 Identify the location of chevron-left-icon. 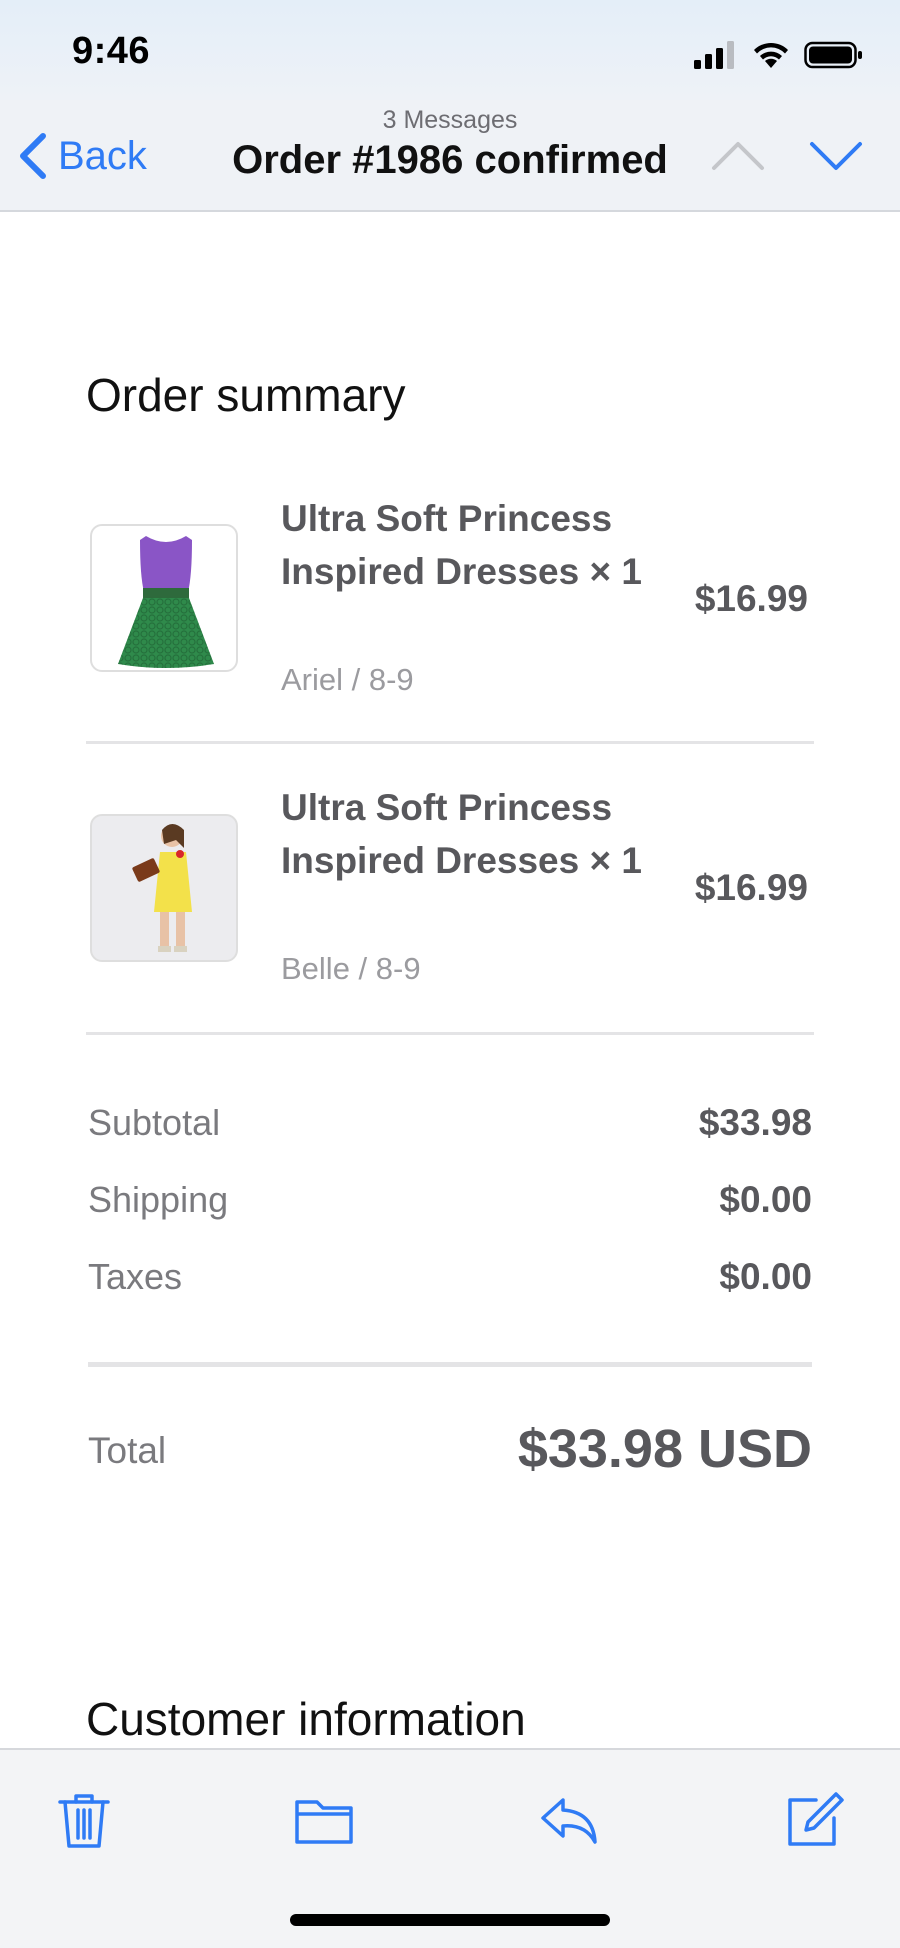
(33, 156).